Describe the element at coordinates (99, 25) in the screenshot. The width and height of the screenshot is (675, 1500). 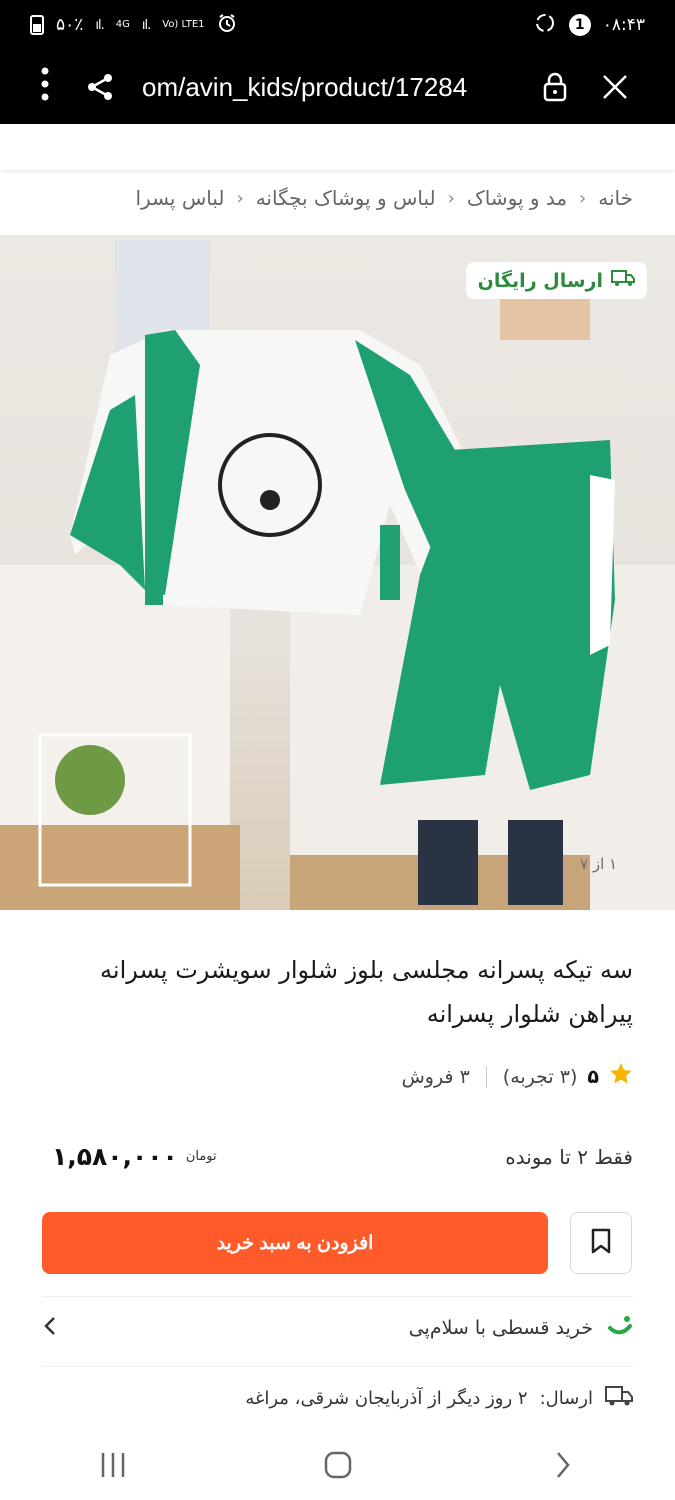
I see `signal-icon: ıl.` at that location.